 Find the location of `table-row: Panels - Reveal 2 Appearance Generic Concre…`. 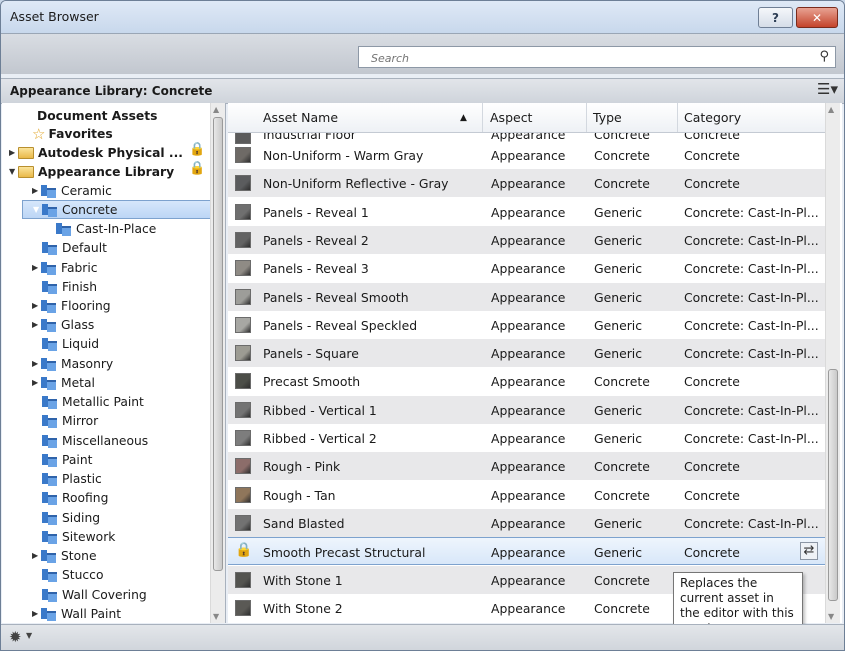

table-row: Panels - Reveal 2 Appearance Generic Concre… is located at coordinates (527, 239).